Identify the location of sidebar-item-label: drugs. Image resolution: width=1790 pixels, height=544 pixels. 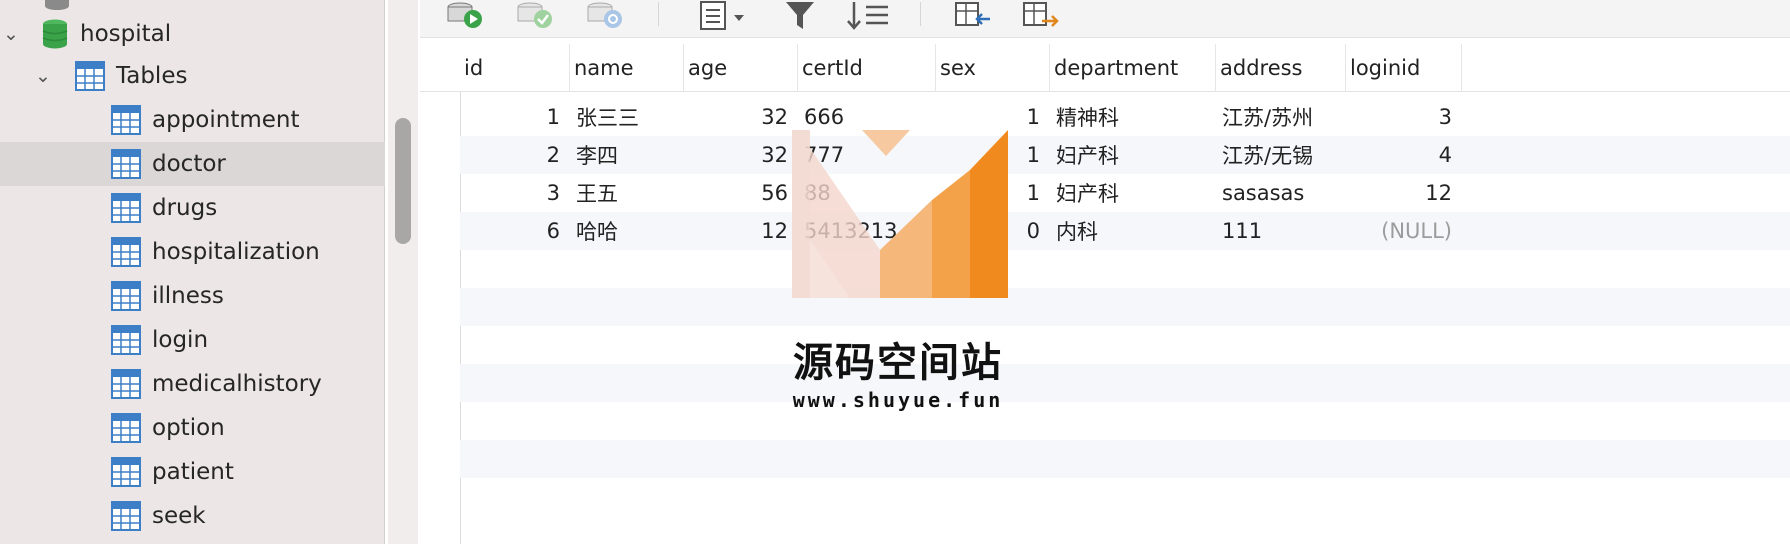
(185, 208).